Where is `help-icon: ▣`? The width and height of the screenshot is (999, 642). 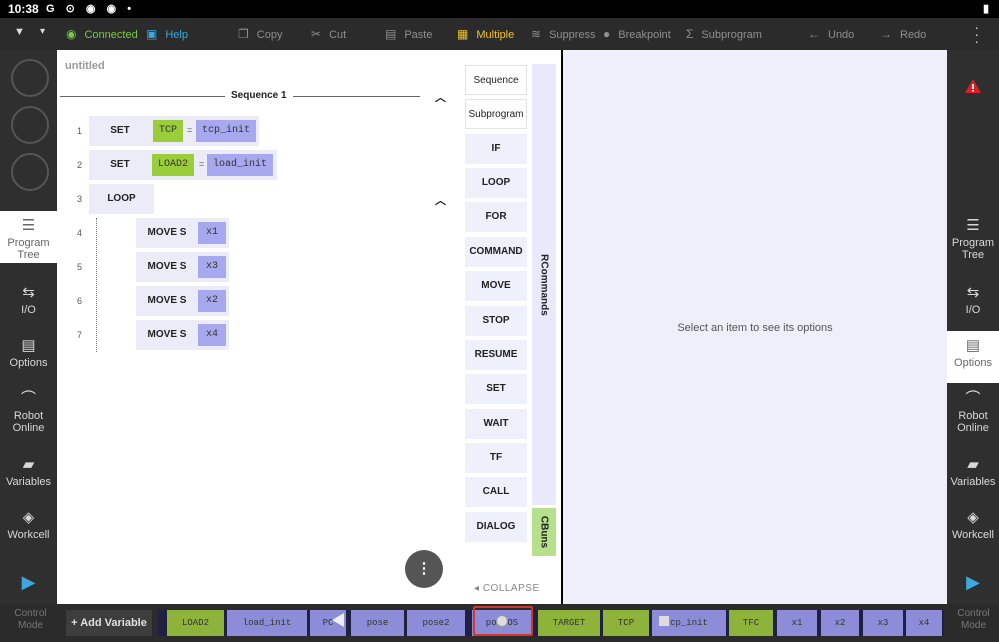 help-icon: ▣ is located at coordinates (152, 34).